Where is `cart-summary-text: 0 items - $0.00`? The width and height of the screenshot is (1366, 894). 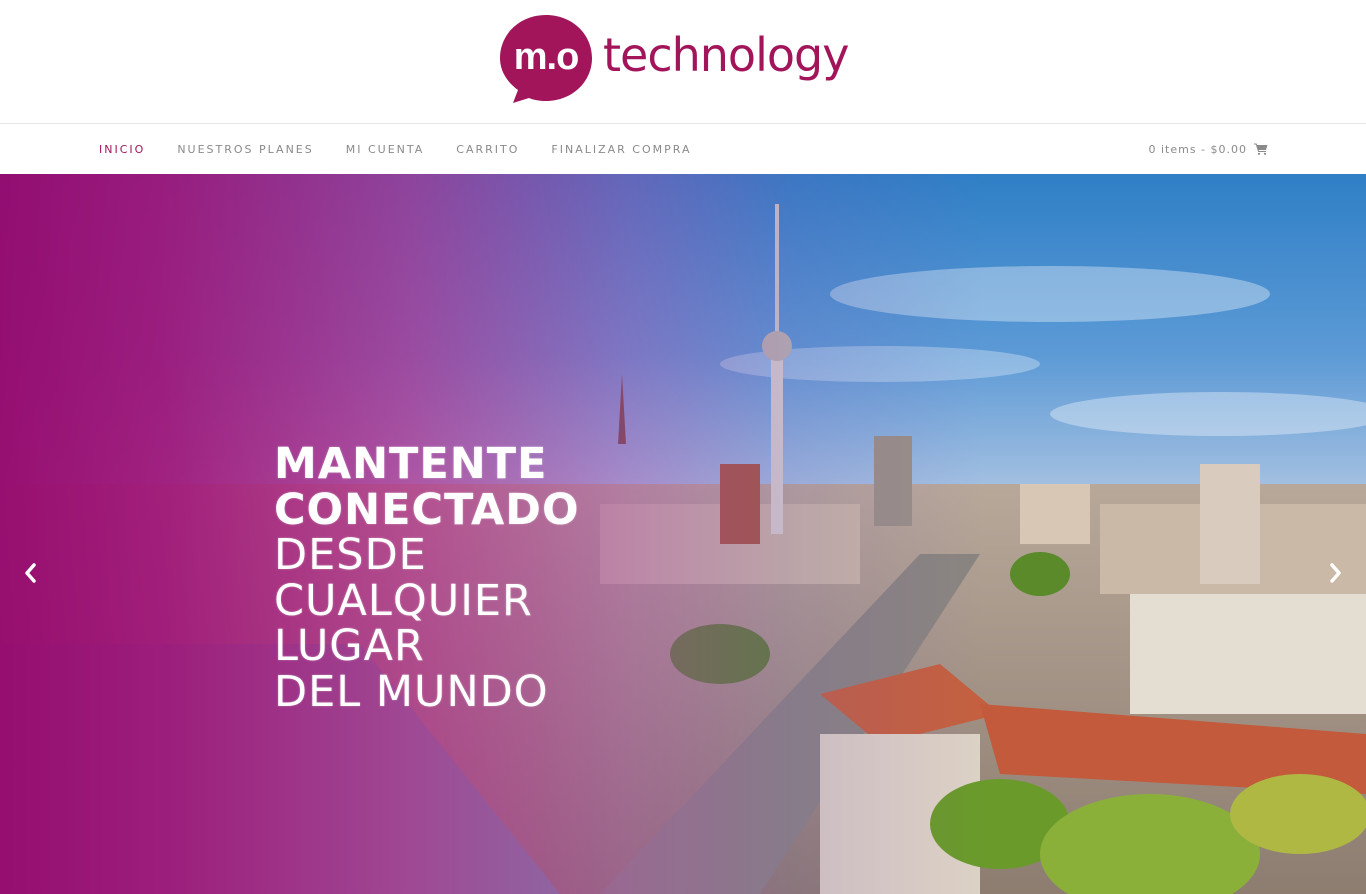
cart-summary-text: 0 items - $0.00 is located at coordinates (1197, 149).